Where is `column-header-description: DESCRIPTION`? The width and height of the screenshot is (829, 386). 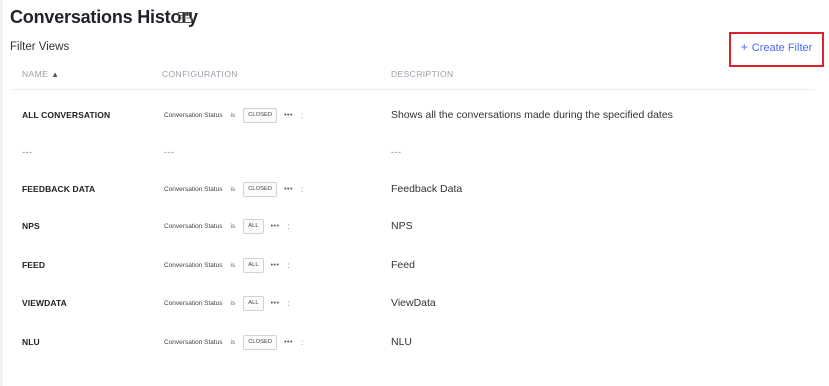 column-header-description: DESCRIPTION is located at coordinates (422, 74).